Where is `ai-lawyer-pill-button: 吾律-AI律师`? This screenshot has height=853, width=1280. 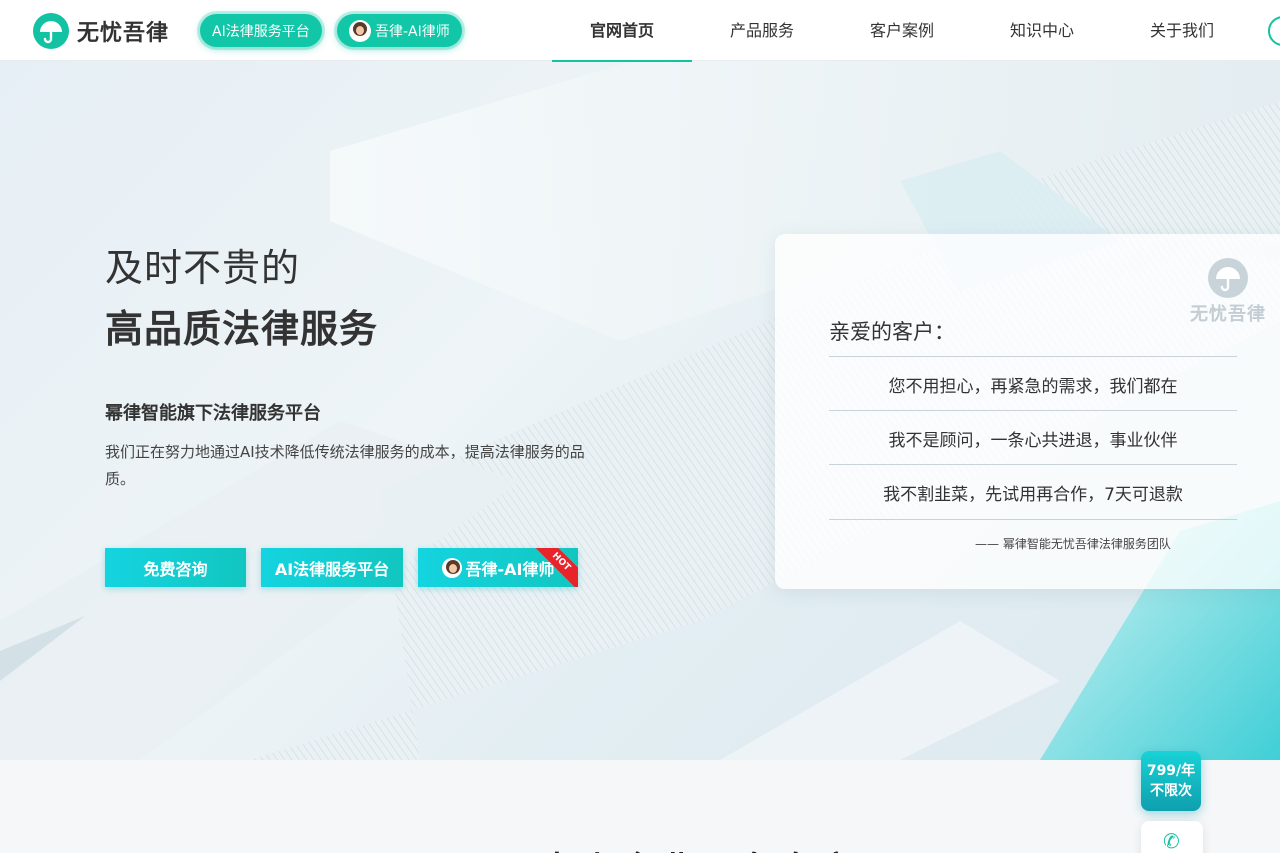
ai-lawyer-pill-button: 吾律-AI律师 is located at coordinates (399, 30).